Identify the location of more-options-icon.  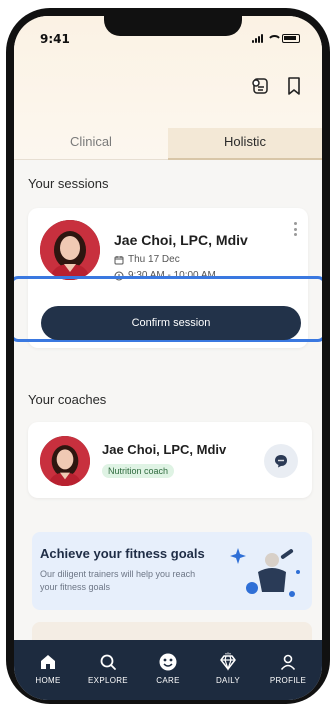
(296, 229).